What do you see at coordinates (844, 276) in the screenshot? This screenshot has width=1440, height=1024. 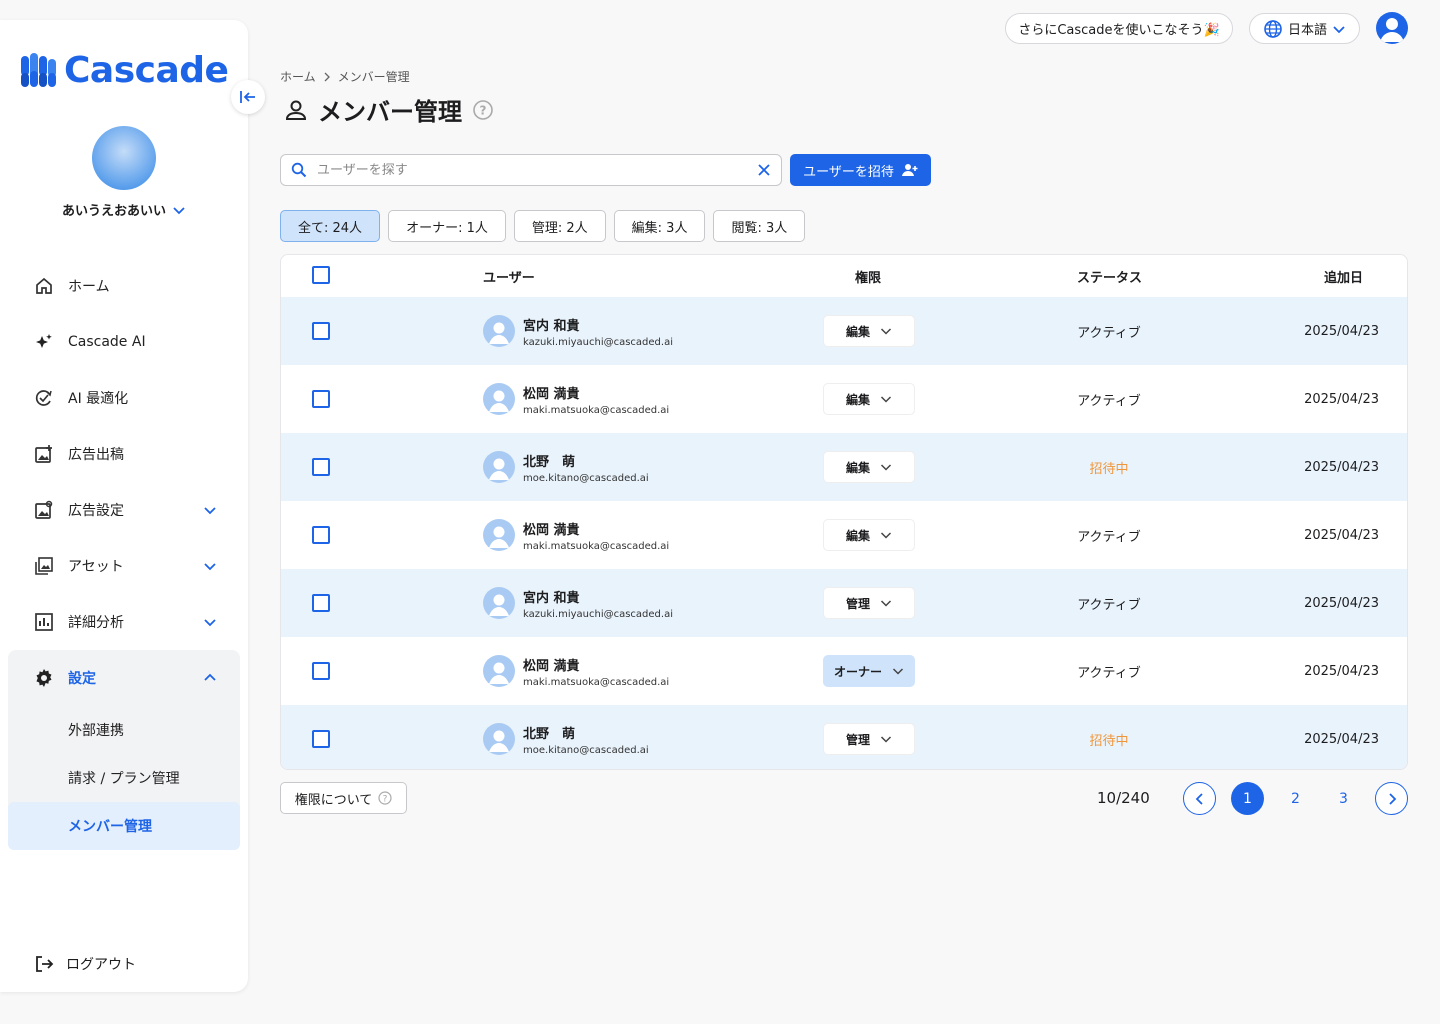 I see `table-header: ユーザー 権限 ステータス 追加日` at bounding box center [844, 276].